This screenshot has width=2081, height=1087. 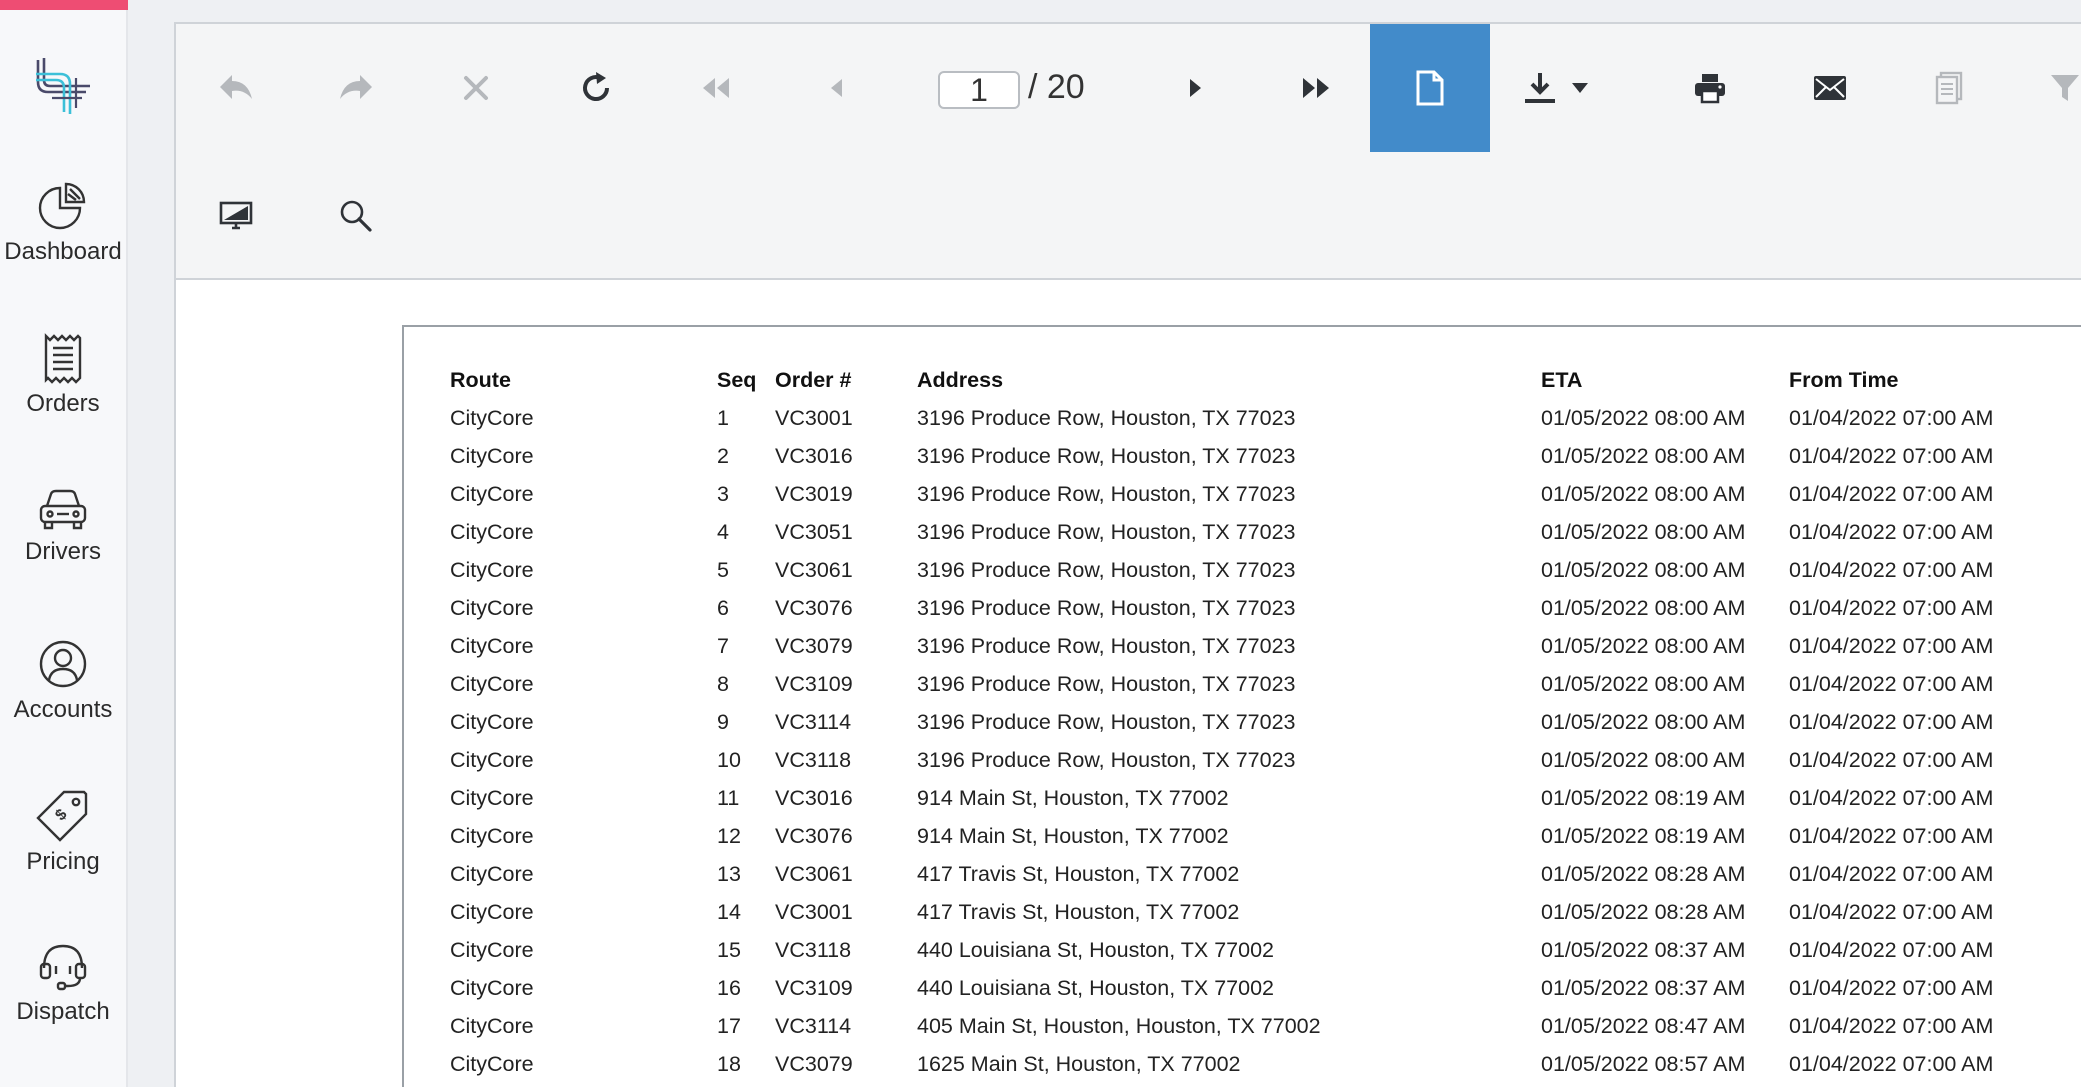 I want to click on document-icon, so click(x=1430, y=88).